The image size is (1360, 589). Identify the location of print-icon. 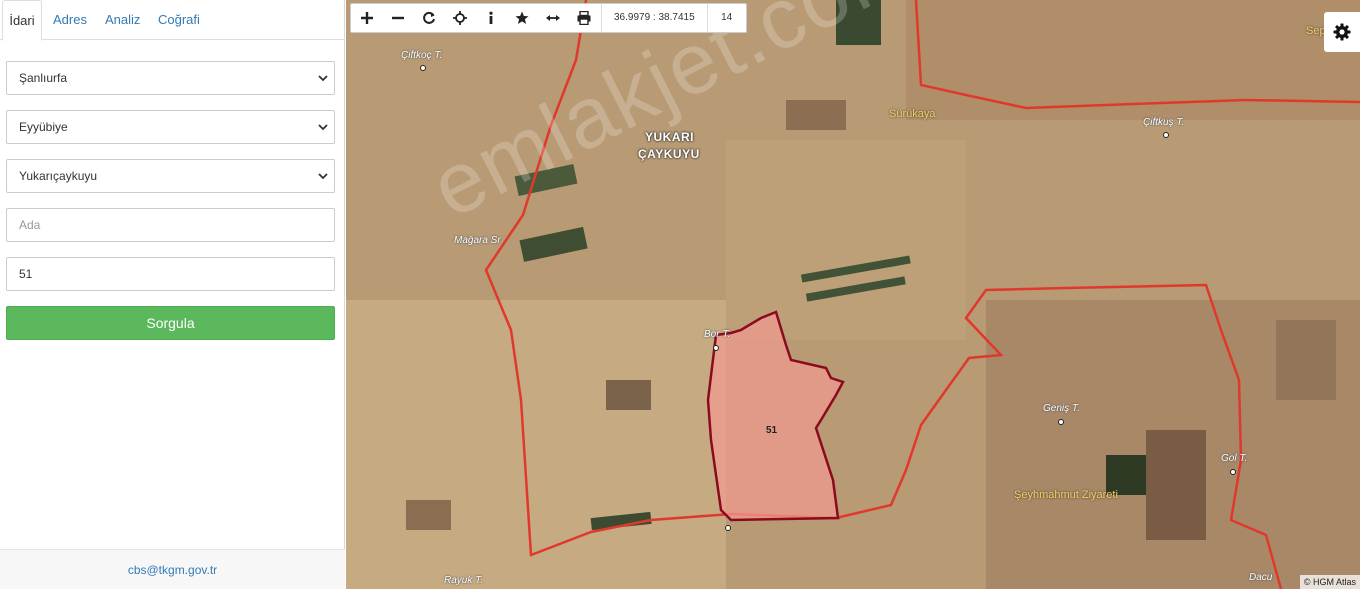
(583, 18).